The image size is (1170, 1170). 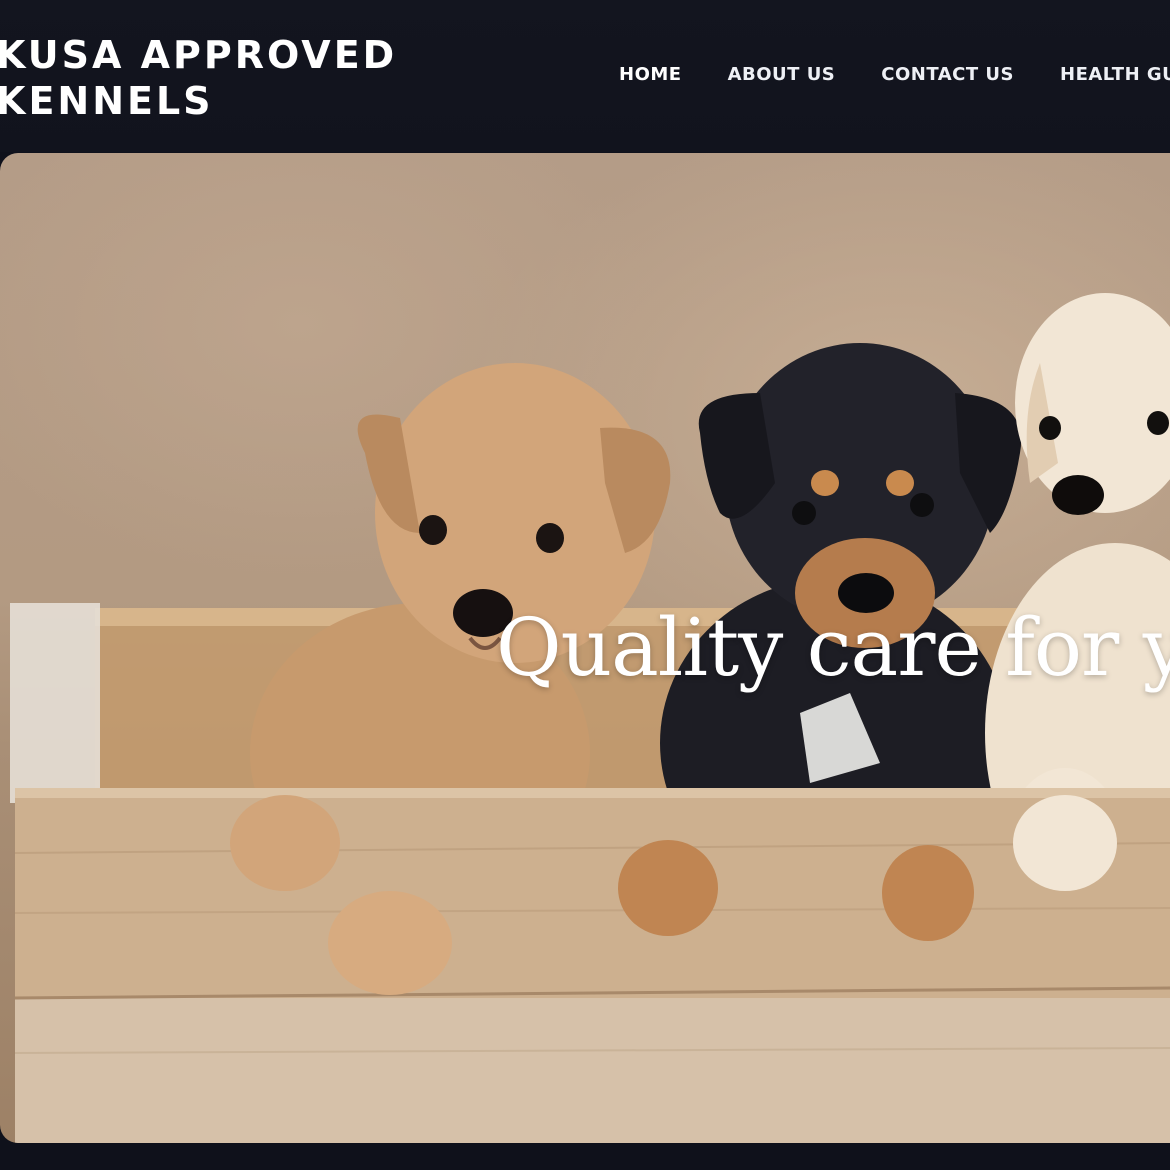 What do you see at coordinates (1115, 74) in the screenshot?
I see `nav-health-guarantee: HEALTH GUARA` at bounding box center [1115, 74].